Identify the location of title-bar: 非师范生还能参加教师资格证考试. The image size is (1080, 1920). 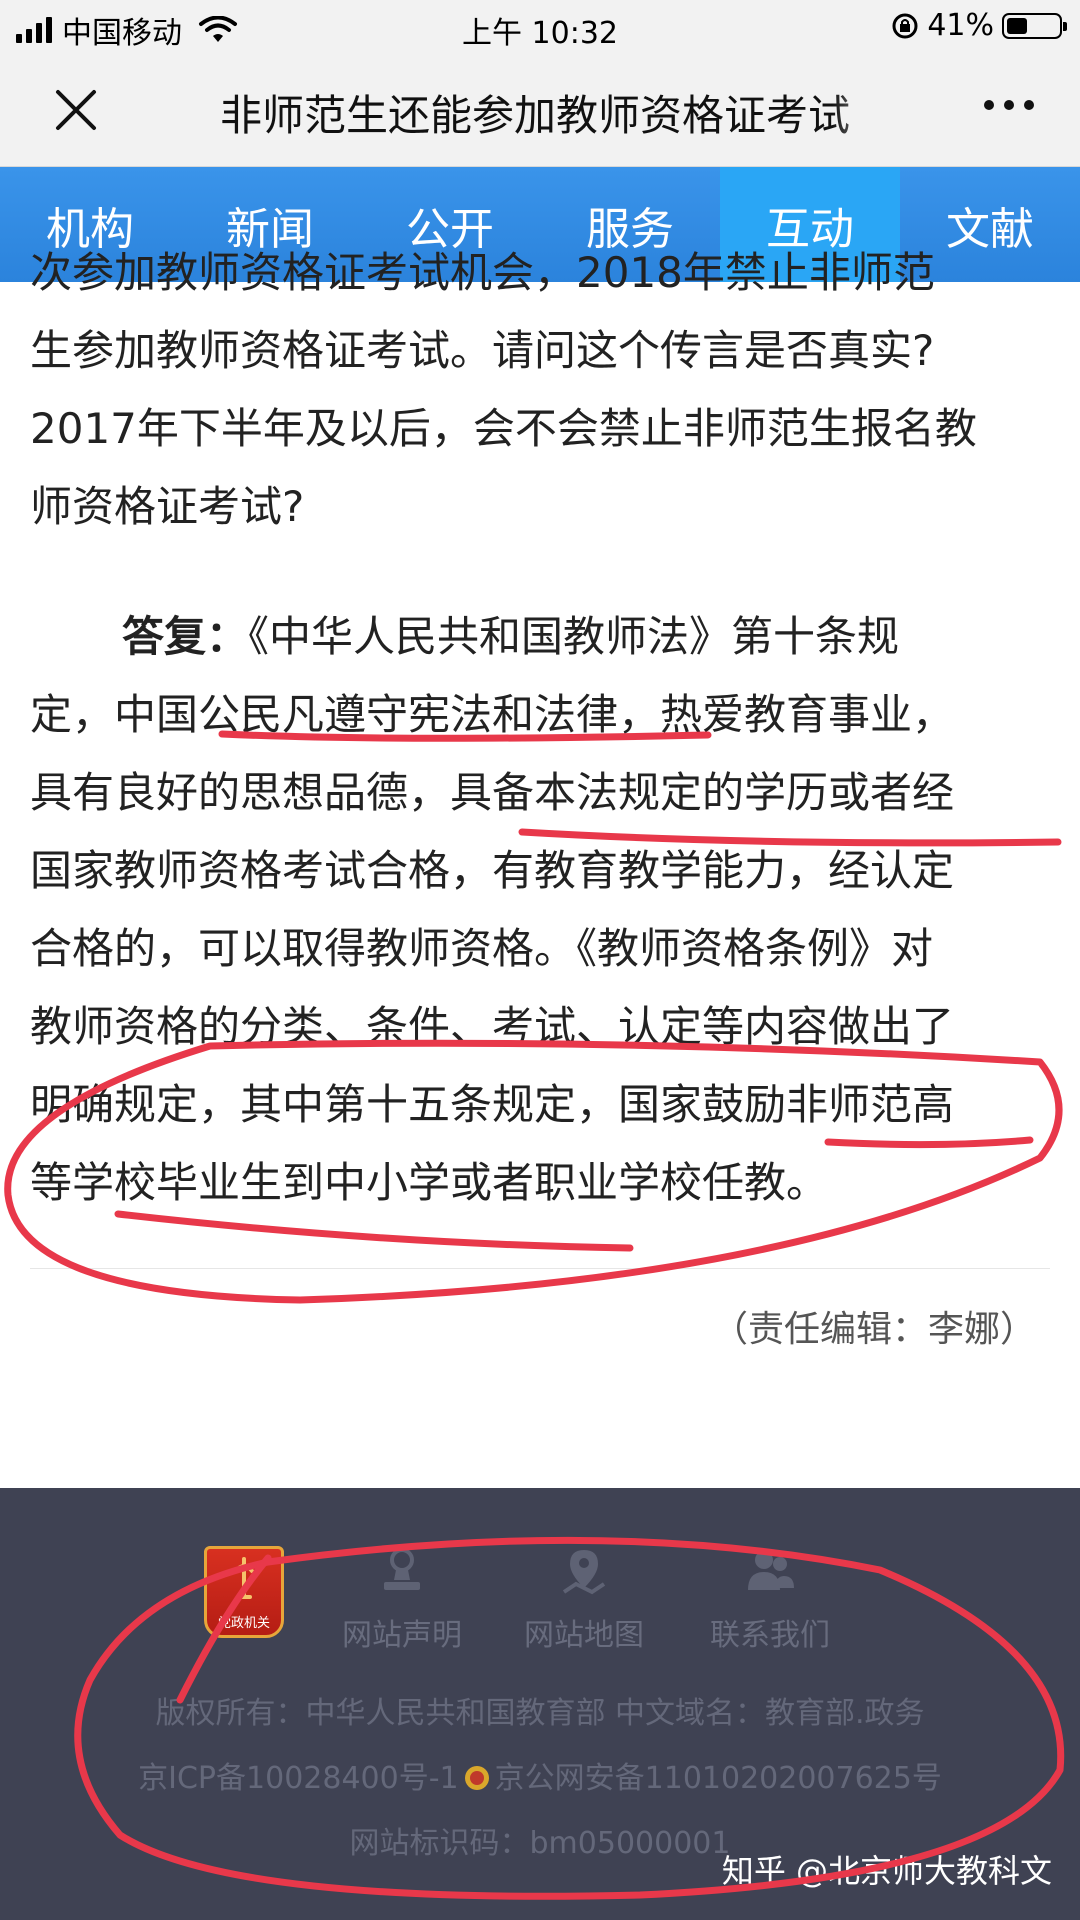
(540, 109).